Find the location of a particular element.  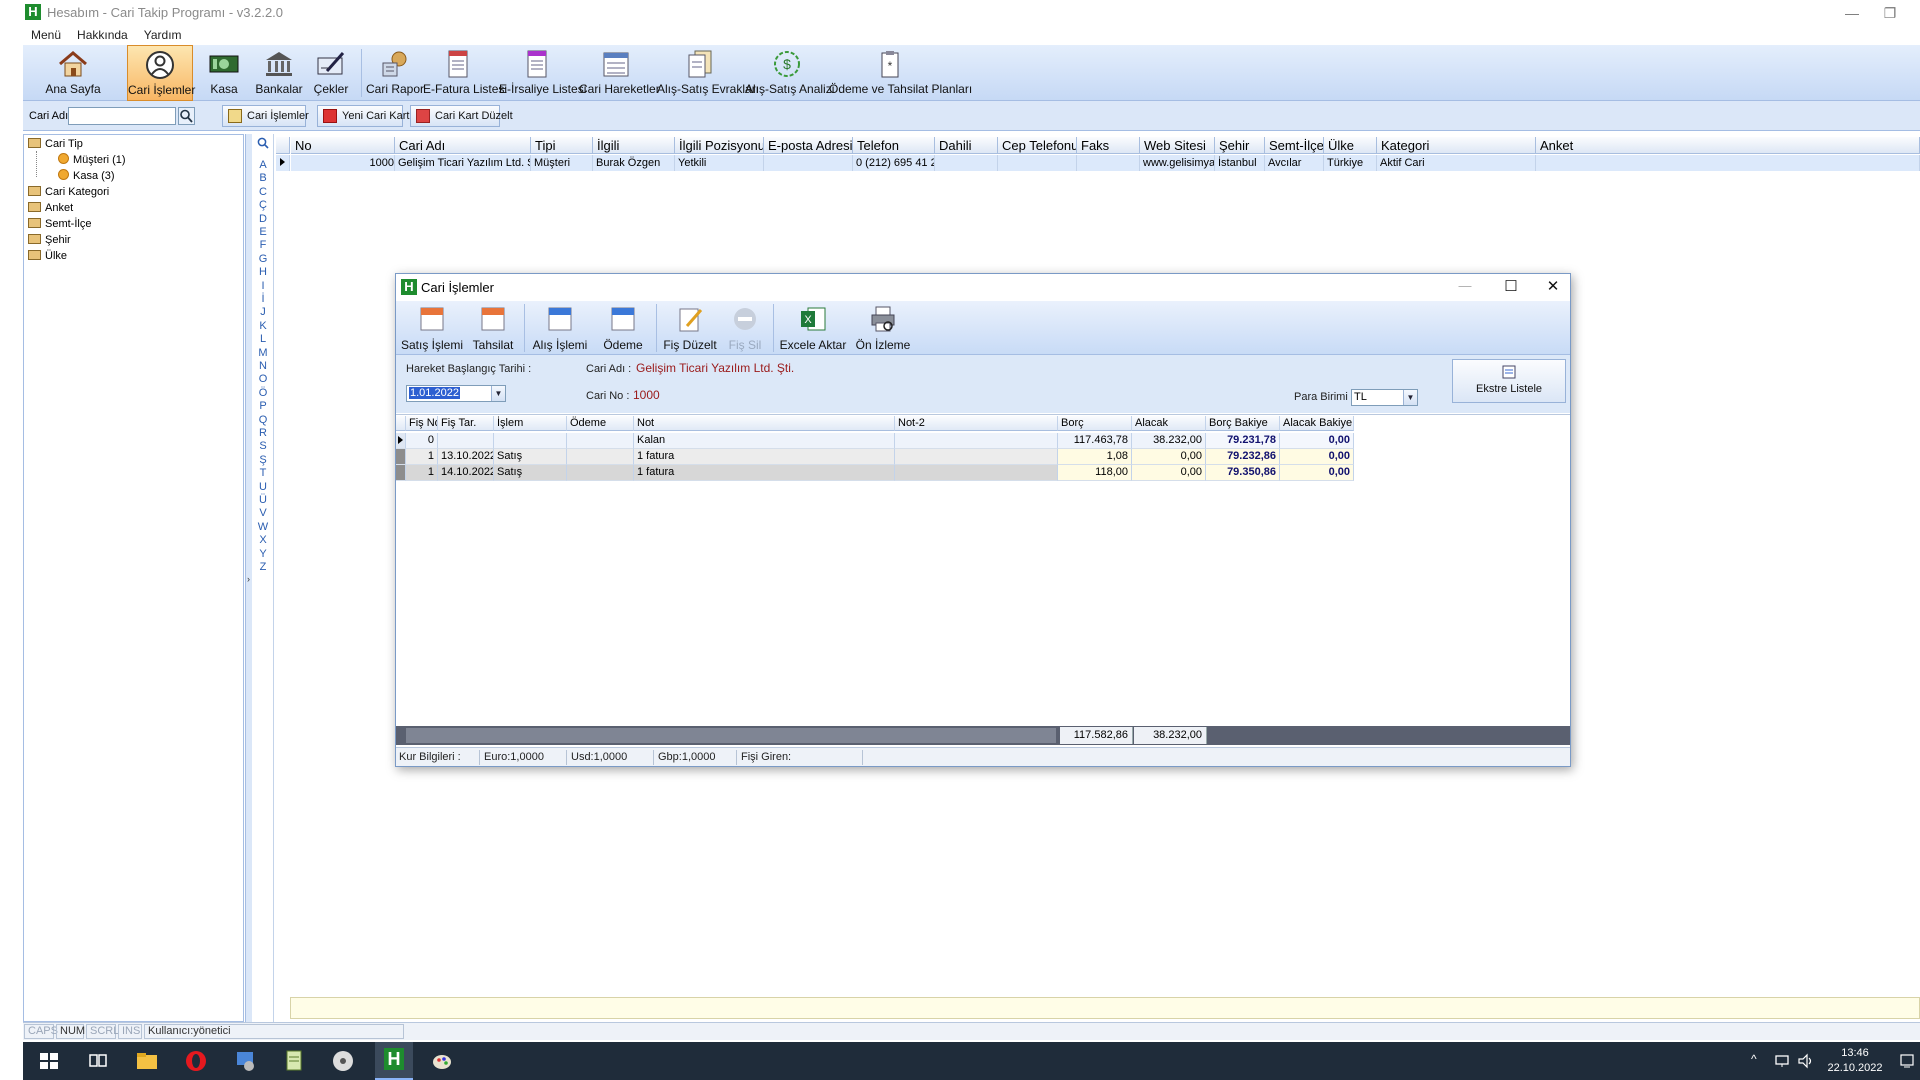

ribbon-payment-plans-button: * Ödeme ve Tahsilat Planları is located at coordinates (900, 73).